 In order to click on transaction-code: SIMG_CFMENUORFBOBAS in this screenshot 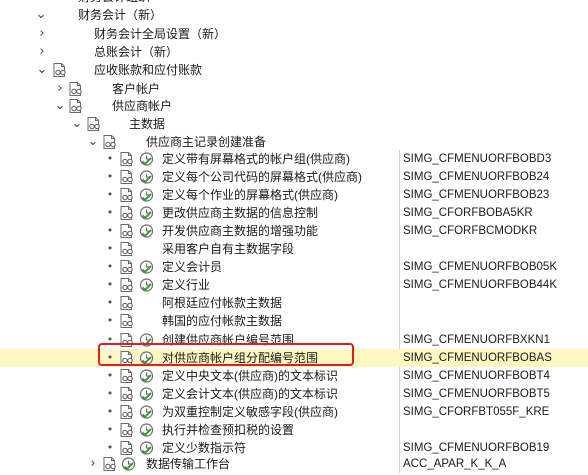, I will do `click(477, 358)`.